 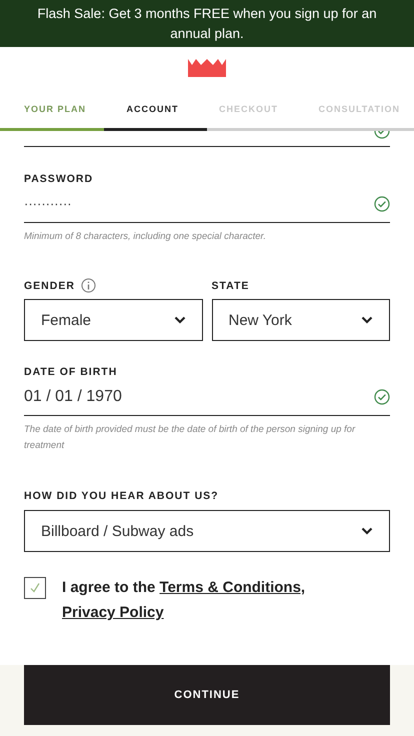 I want to click on crown-logo, so click(x=207, y=68).